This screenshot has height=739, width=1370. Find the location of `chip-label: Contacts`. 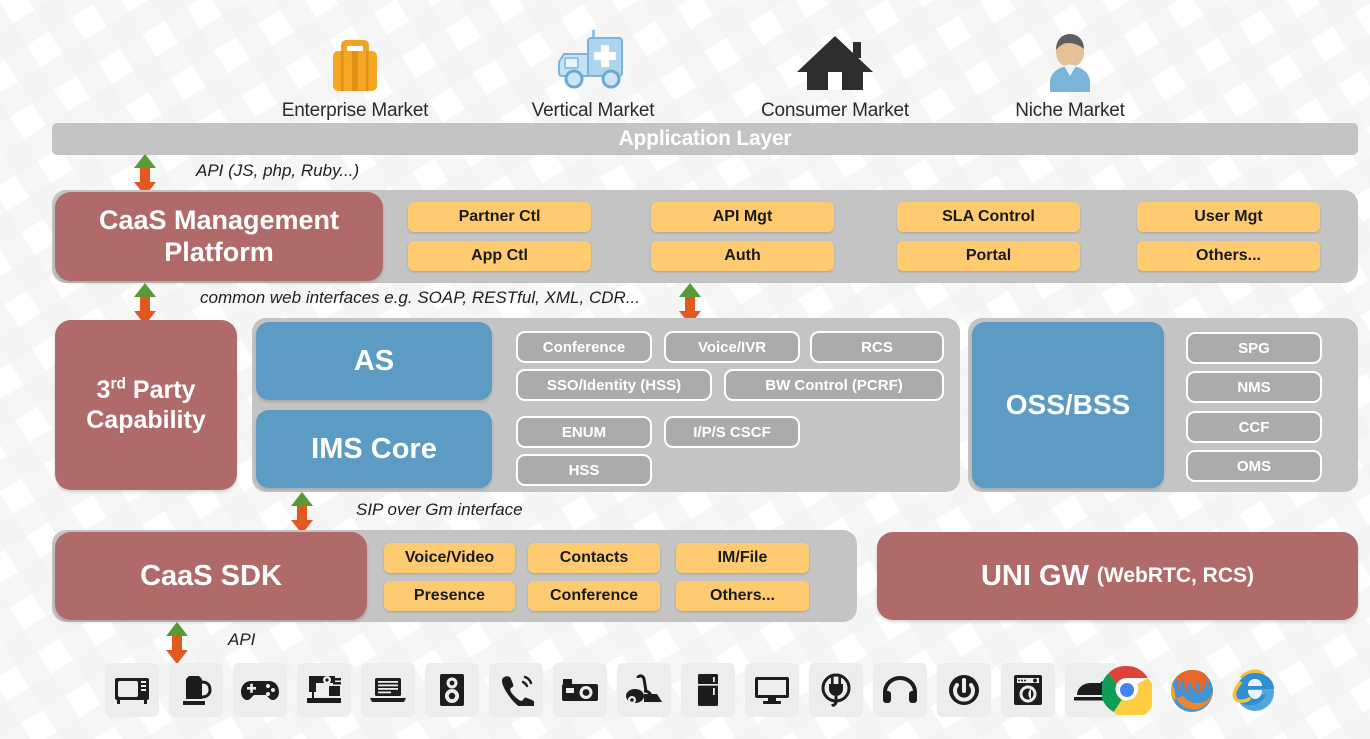

chip-label: Contacts is located at coordinates (594, 557).